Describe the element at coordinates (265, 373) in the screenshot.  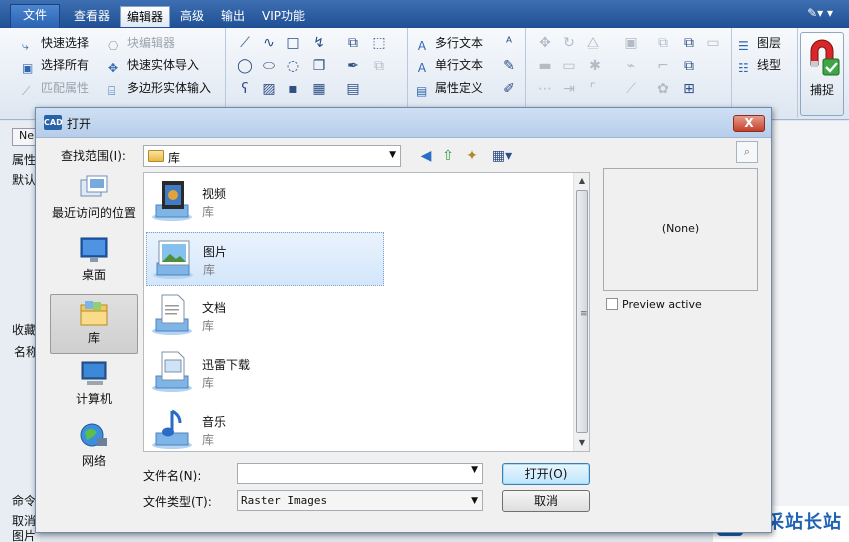
I see `list-item-downloads: 迅雷下载 库` at that location.